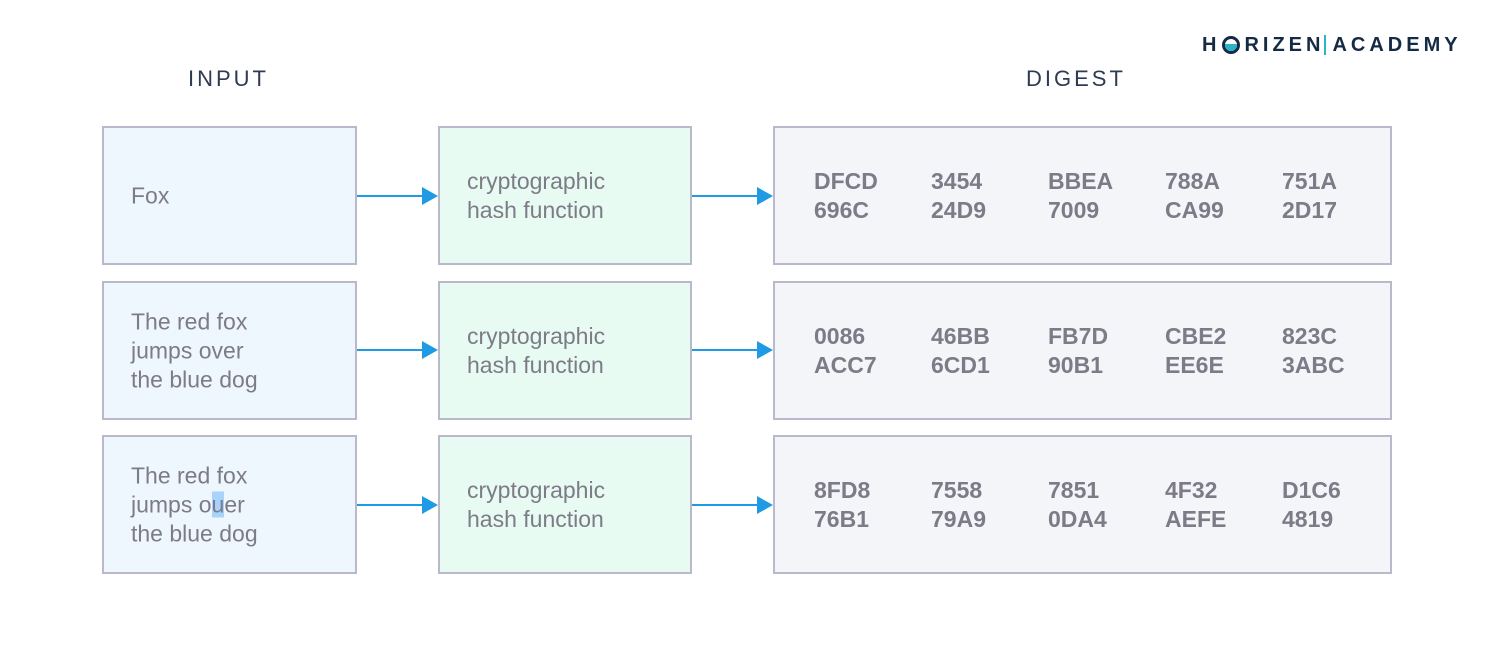 The image size is (1500, 659). Describe the element at coordinates (846, 195) in the screenshot. I see `digest-group: DFCD 696C` at that location.